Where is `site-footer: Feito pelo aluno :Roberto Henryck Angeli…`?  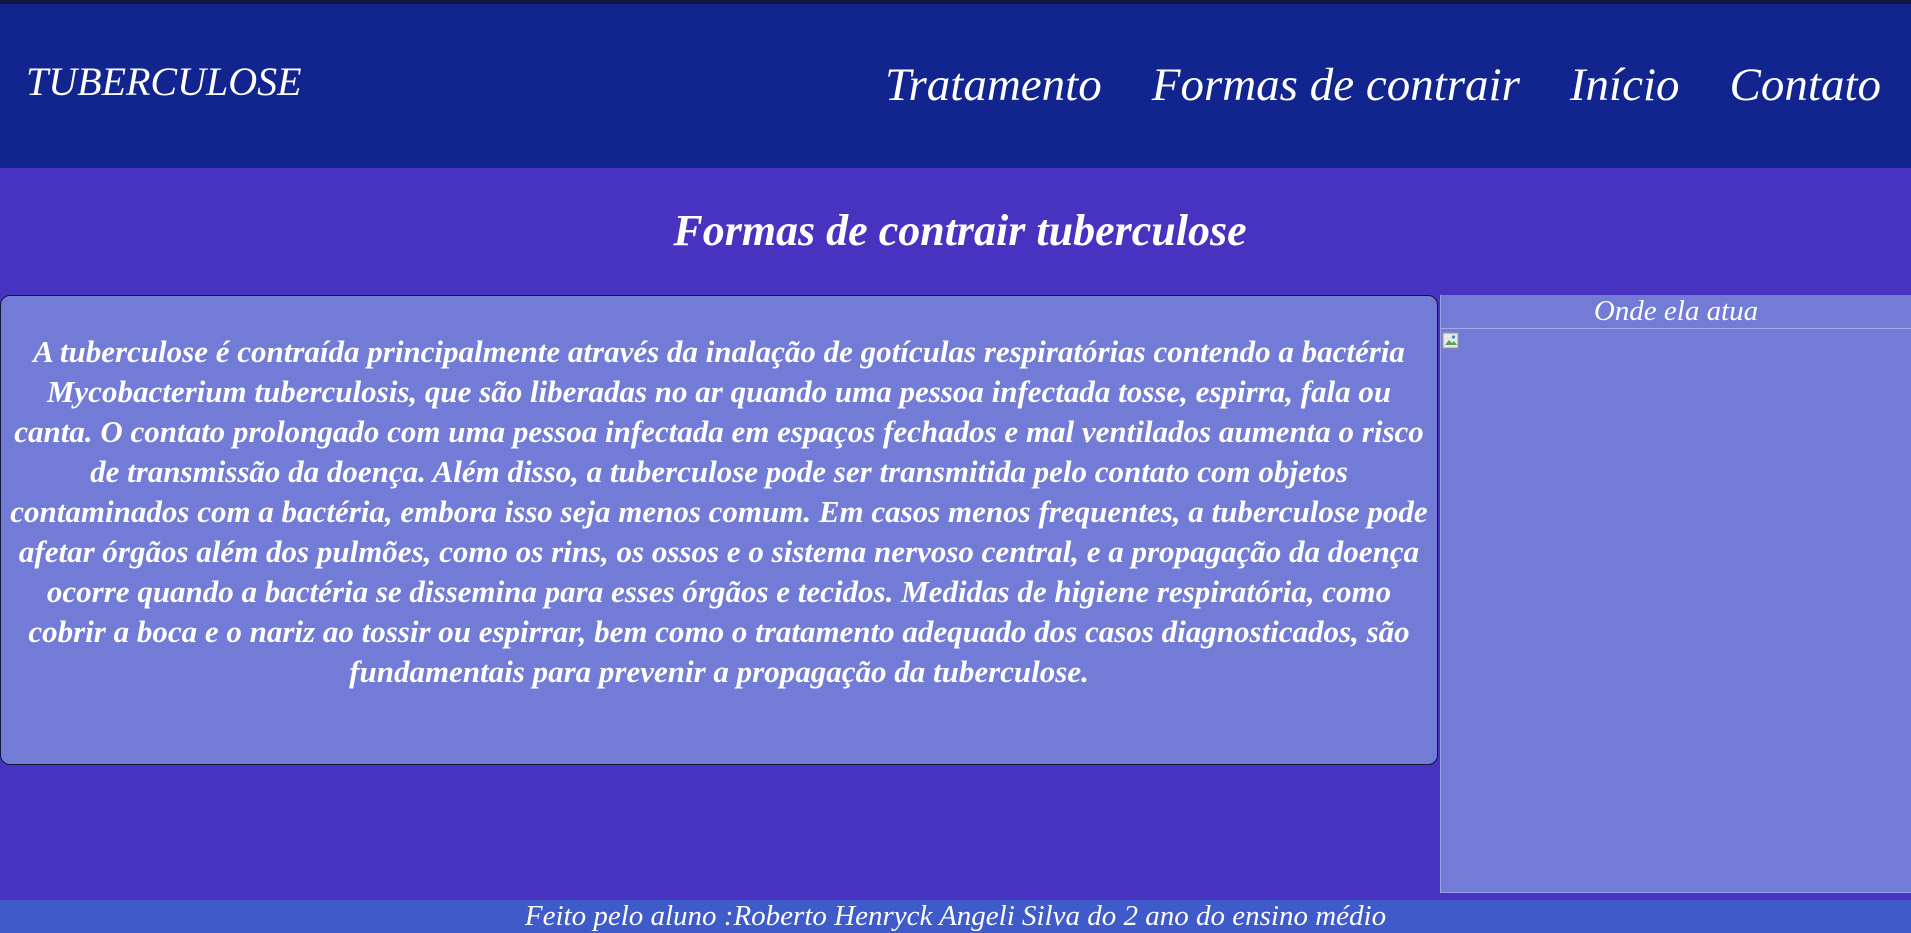
site-footer: Feito pelo aluno :Roberto Henryck Angeli… is located at coordinates (955, 916).